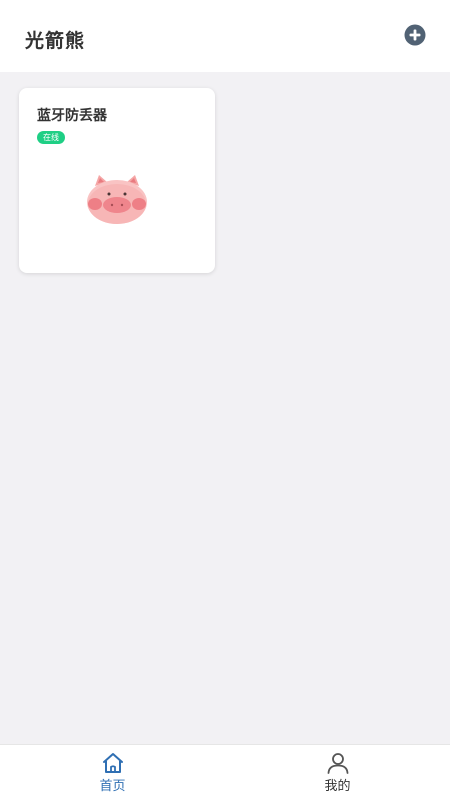  What do you see at coordinates (55, 41) in the screenshot?
I see `page-title: 光箭熊` at bounding box center [55, 41].